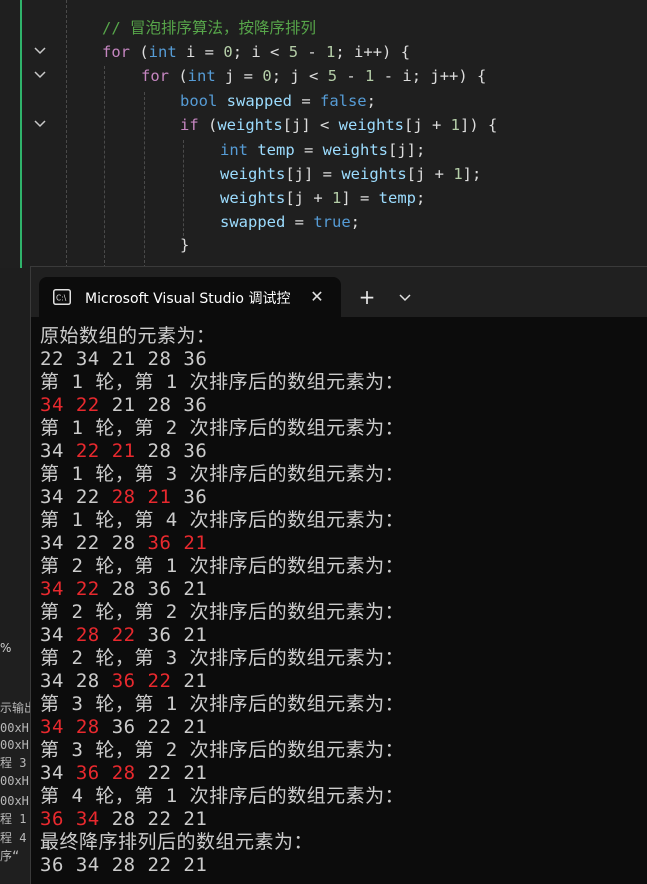 This screenshot has height=884, width=647. What do you see at coordinates (13, 819) in the screenshot?
I see `output-line: 程 1` at bounding box center [13, 819].